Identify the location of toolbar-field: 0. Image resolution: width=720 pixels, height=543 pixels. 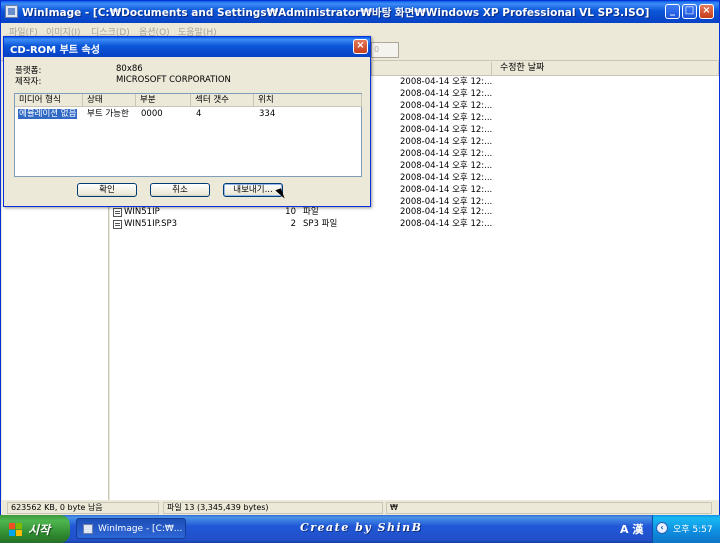
(385, 50).